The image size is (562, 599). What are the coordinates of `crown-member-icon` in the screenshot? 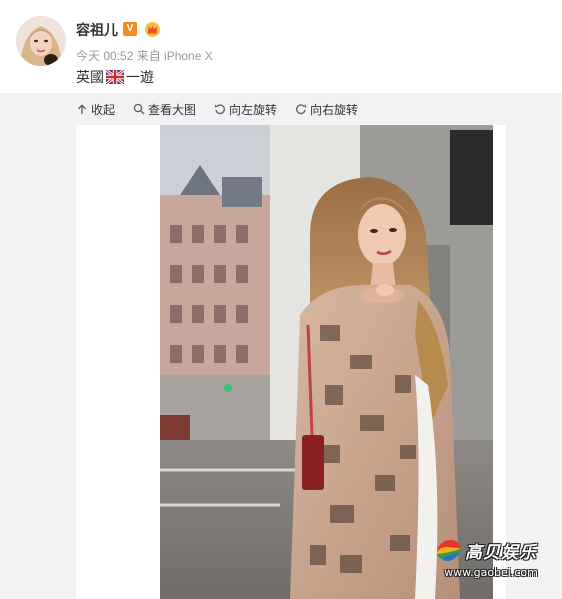 It's located at (152, 29).